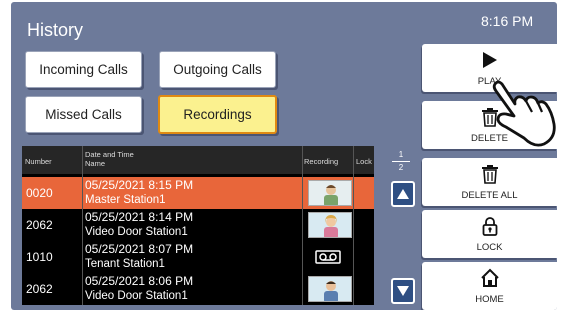 The image size is (571, 320). I want to click on lock-icon, so click(489, 226).